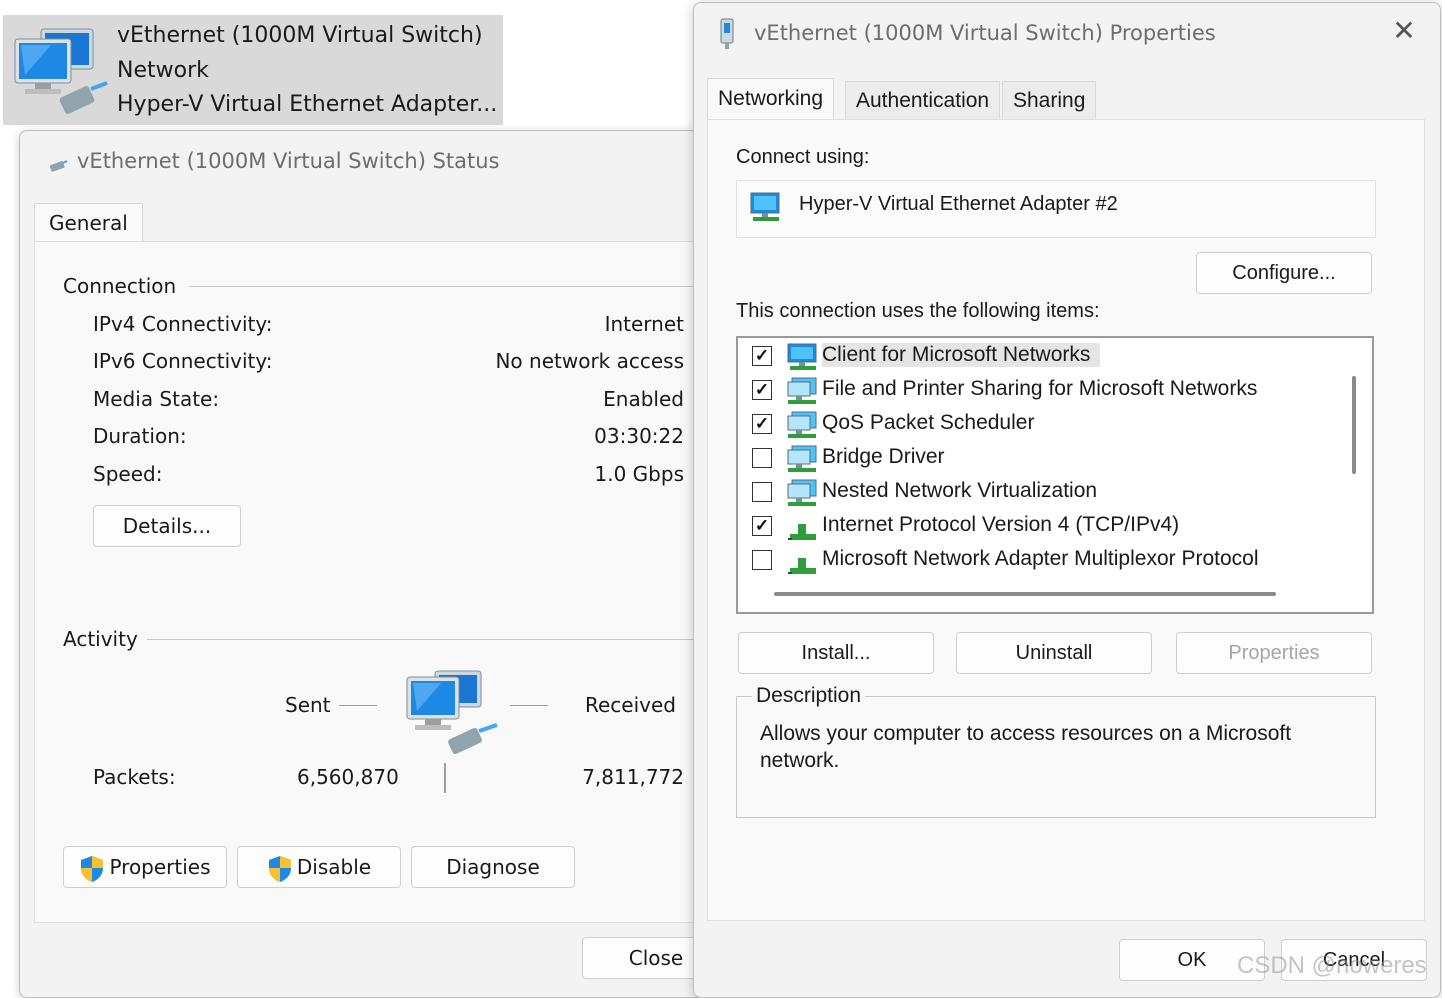  I want to click on connection-divider, so click(482, 286).